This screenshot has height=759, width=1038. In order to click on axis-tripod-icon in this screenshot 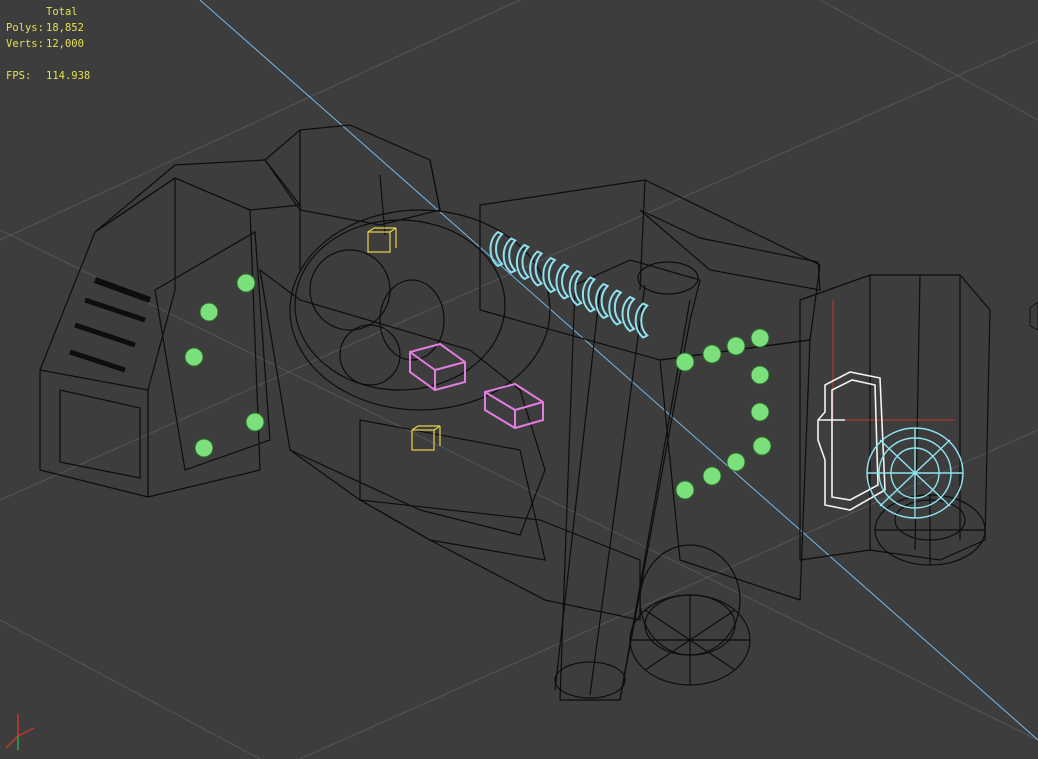, I will do `click(20, 732)`.